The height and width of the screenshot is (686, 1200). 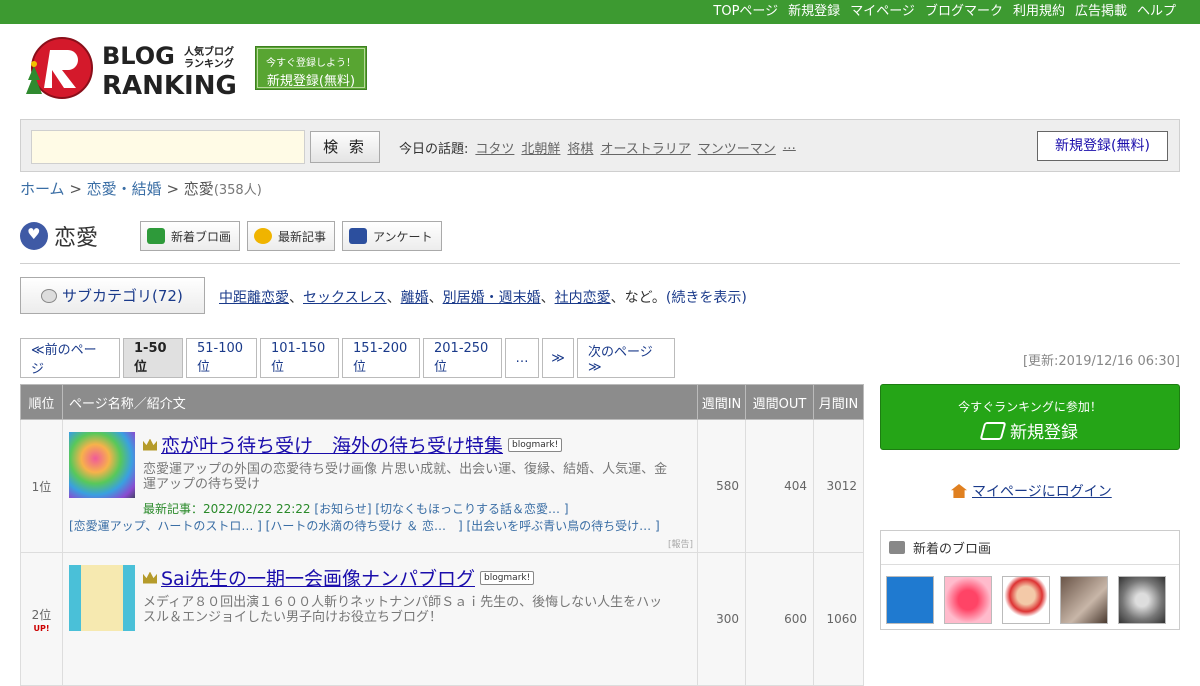 What do you see at coordinates (737, 147) in the screenshot?
I see `topic-link: マンツーマン` at bounding box center [737, 147].